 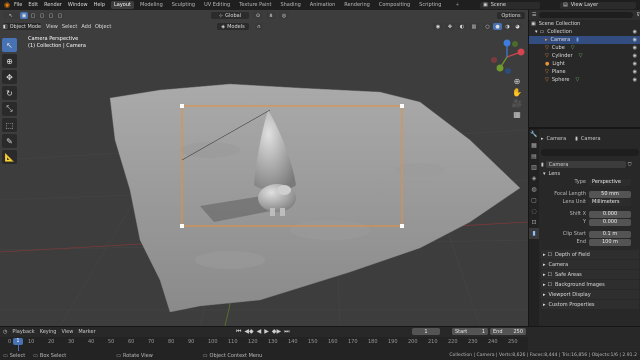 What do you see at coordinates (517, 92) in the screenshot?
I see `hand-pan-icon: ✋` at bounding box center [517, 92].